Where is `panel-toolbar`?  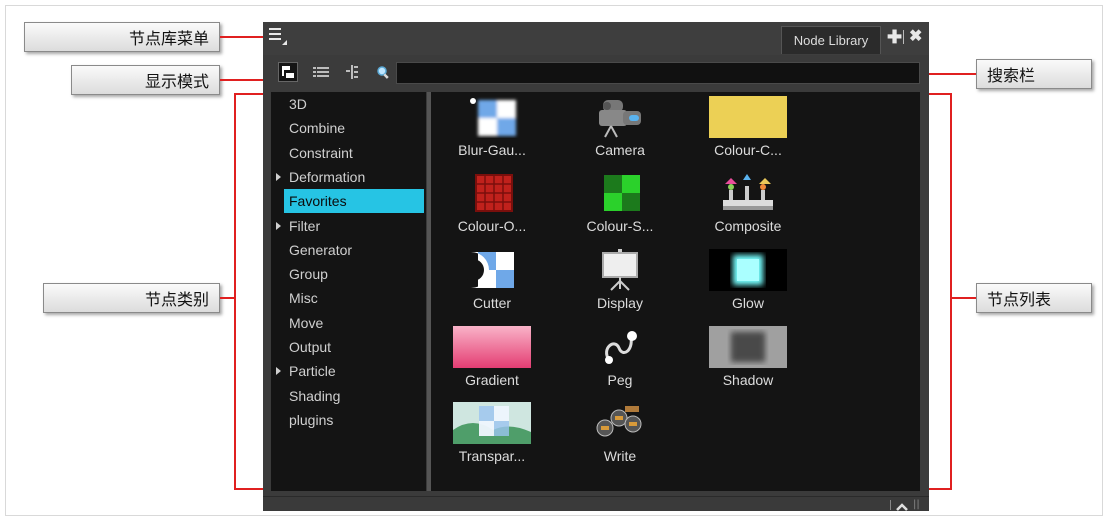 panel-toolbar is located at coordinates (596, 72).